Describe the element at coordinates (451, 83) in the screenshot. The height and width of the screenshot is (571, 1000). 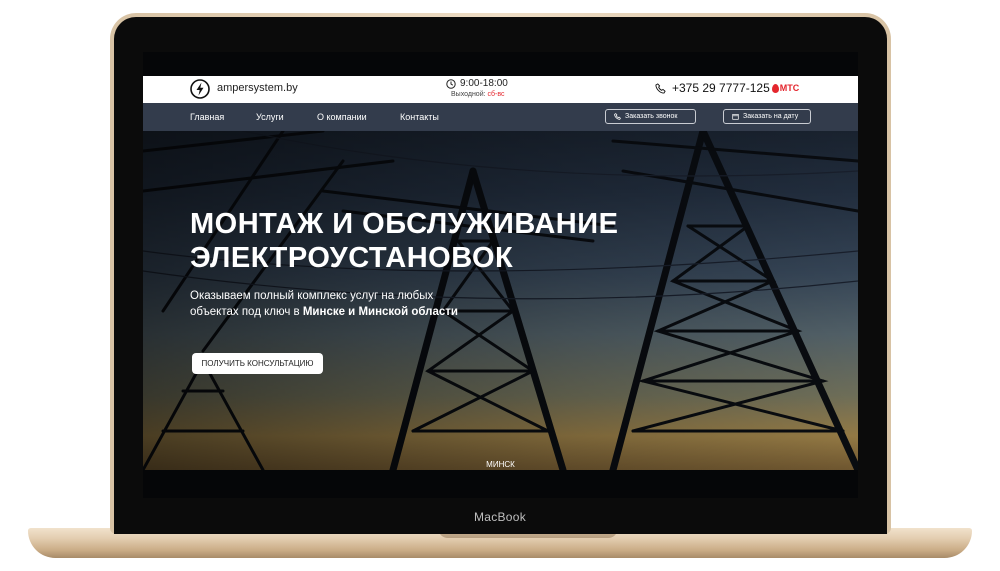
I see `clock-icon` at that location.